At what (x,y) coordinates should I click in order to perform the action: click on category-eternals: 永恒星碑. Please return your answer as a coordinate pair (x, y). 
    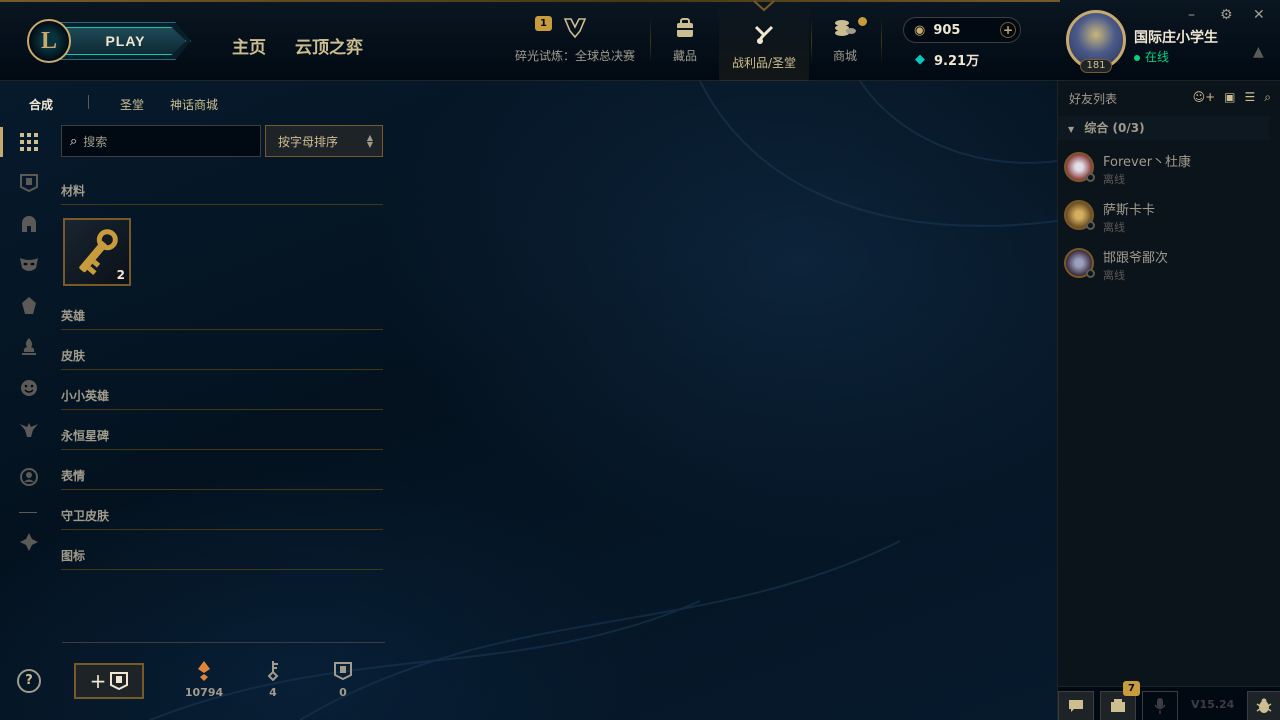
    Looking at the image, I should click on (222, 438).